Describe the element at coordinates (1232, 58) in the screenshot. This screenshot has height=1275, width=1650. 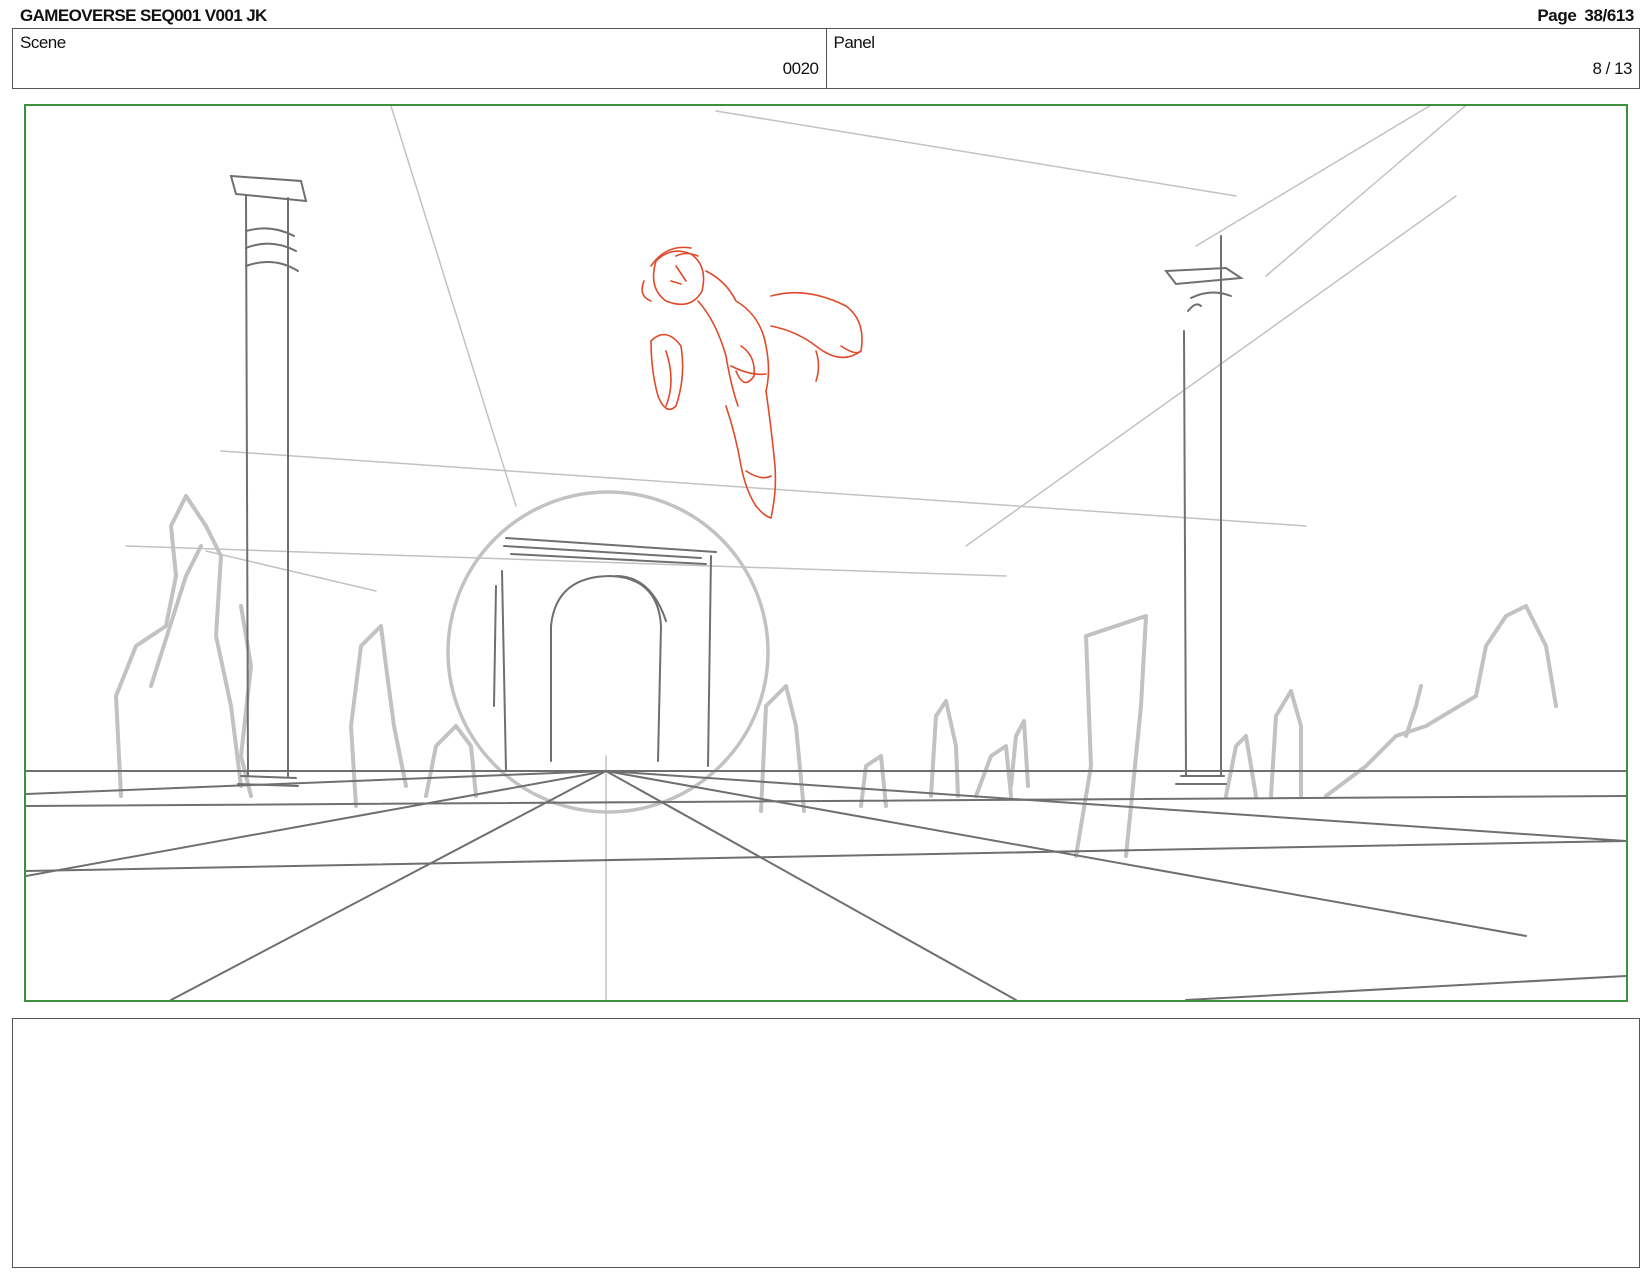
I see `panel-cell: Panel 8 / 13` at that location.